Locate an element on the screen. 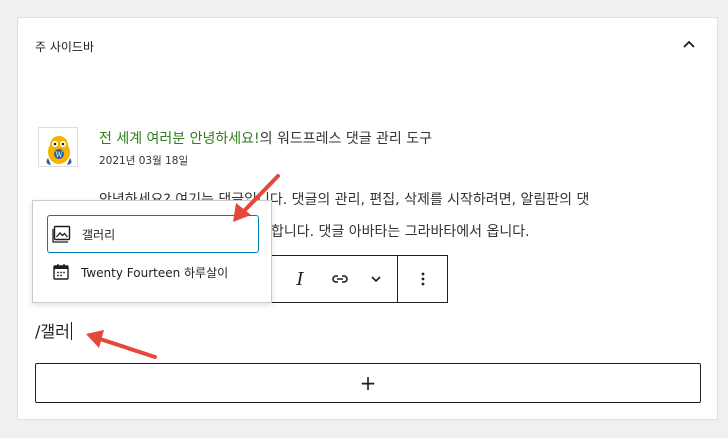 The height and width of the screenshot is (438, 728). italic-button: I is located at coordinates (300, 279).